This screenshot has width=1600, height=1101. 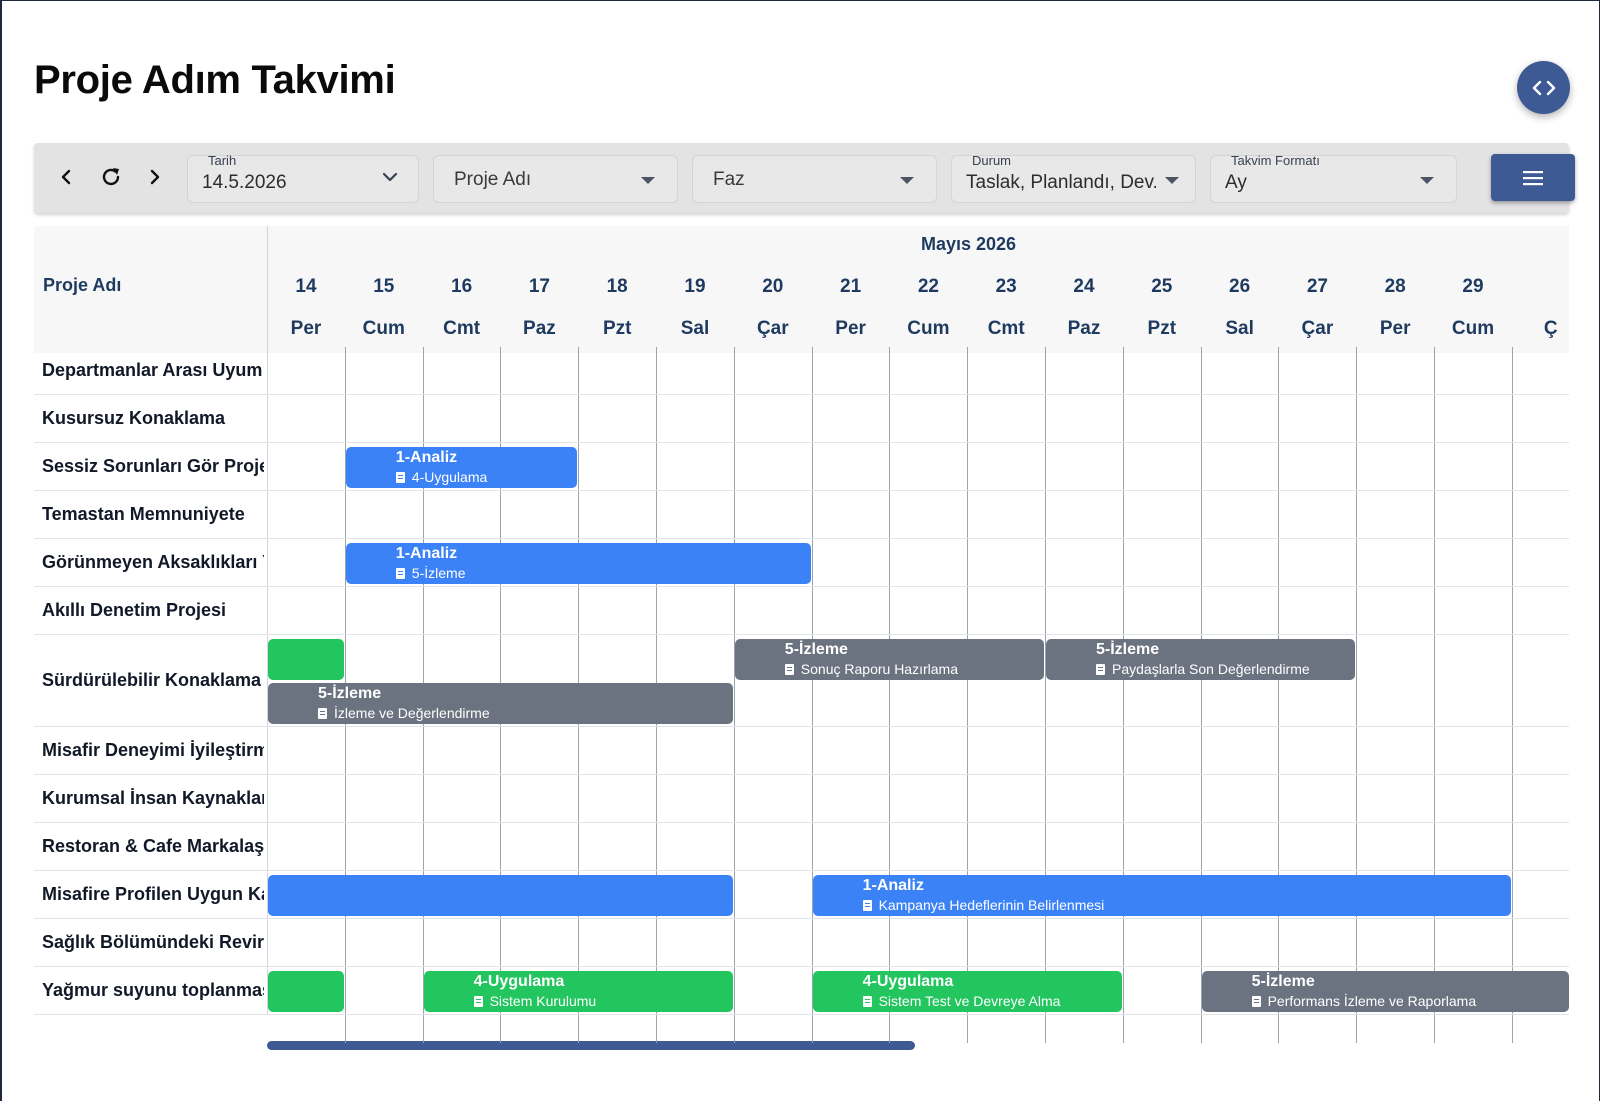 I want to click on day-number: 15, so click(x=384, y=286).